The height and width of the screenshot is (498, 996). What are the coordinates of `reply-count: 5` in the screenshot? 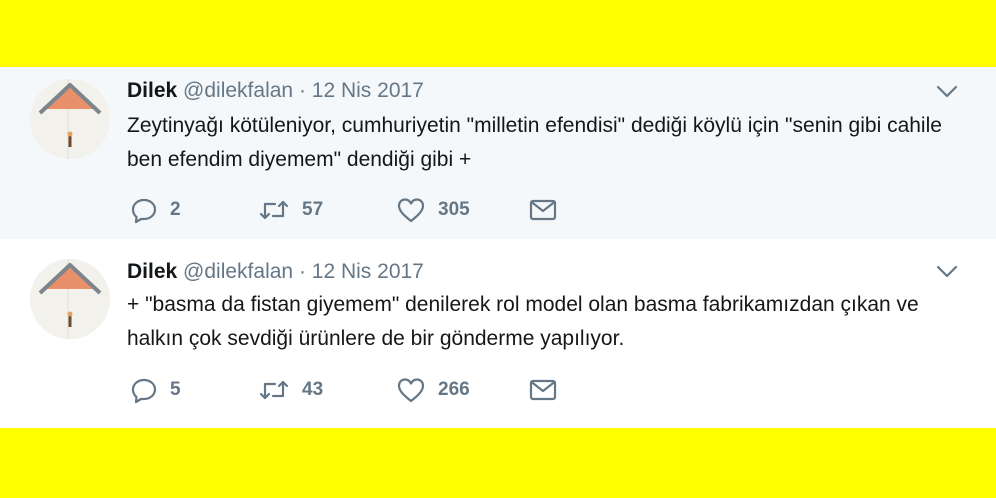 It's located at (175, 389).